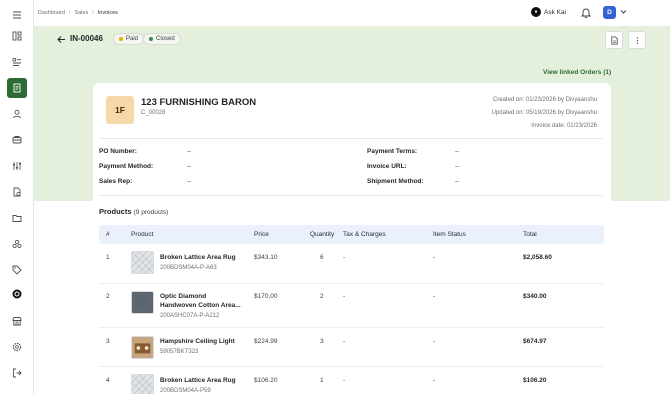  What do you see at coordinates (81, 13) in the screenshot?
I see `breadcrumb-item-sales: Sales` at bounding box center [81, 13].